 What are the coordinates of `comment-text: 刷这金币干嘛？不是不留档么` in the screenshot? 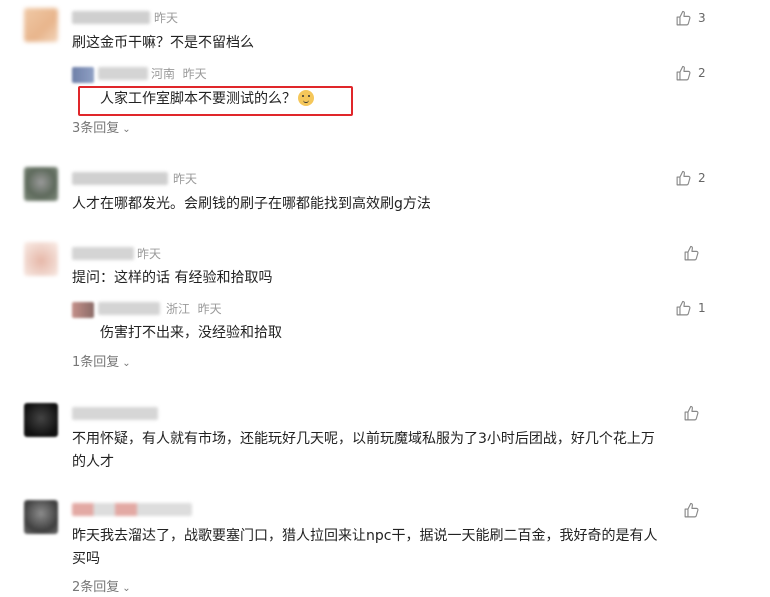 It's located at (163, 43).